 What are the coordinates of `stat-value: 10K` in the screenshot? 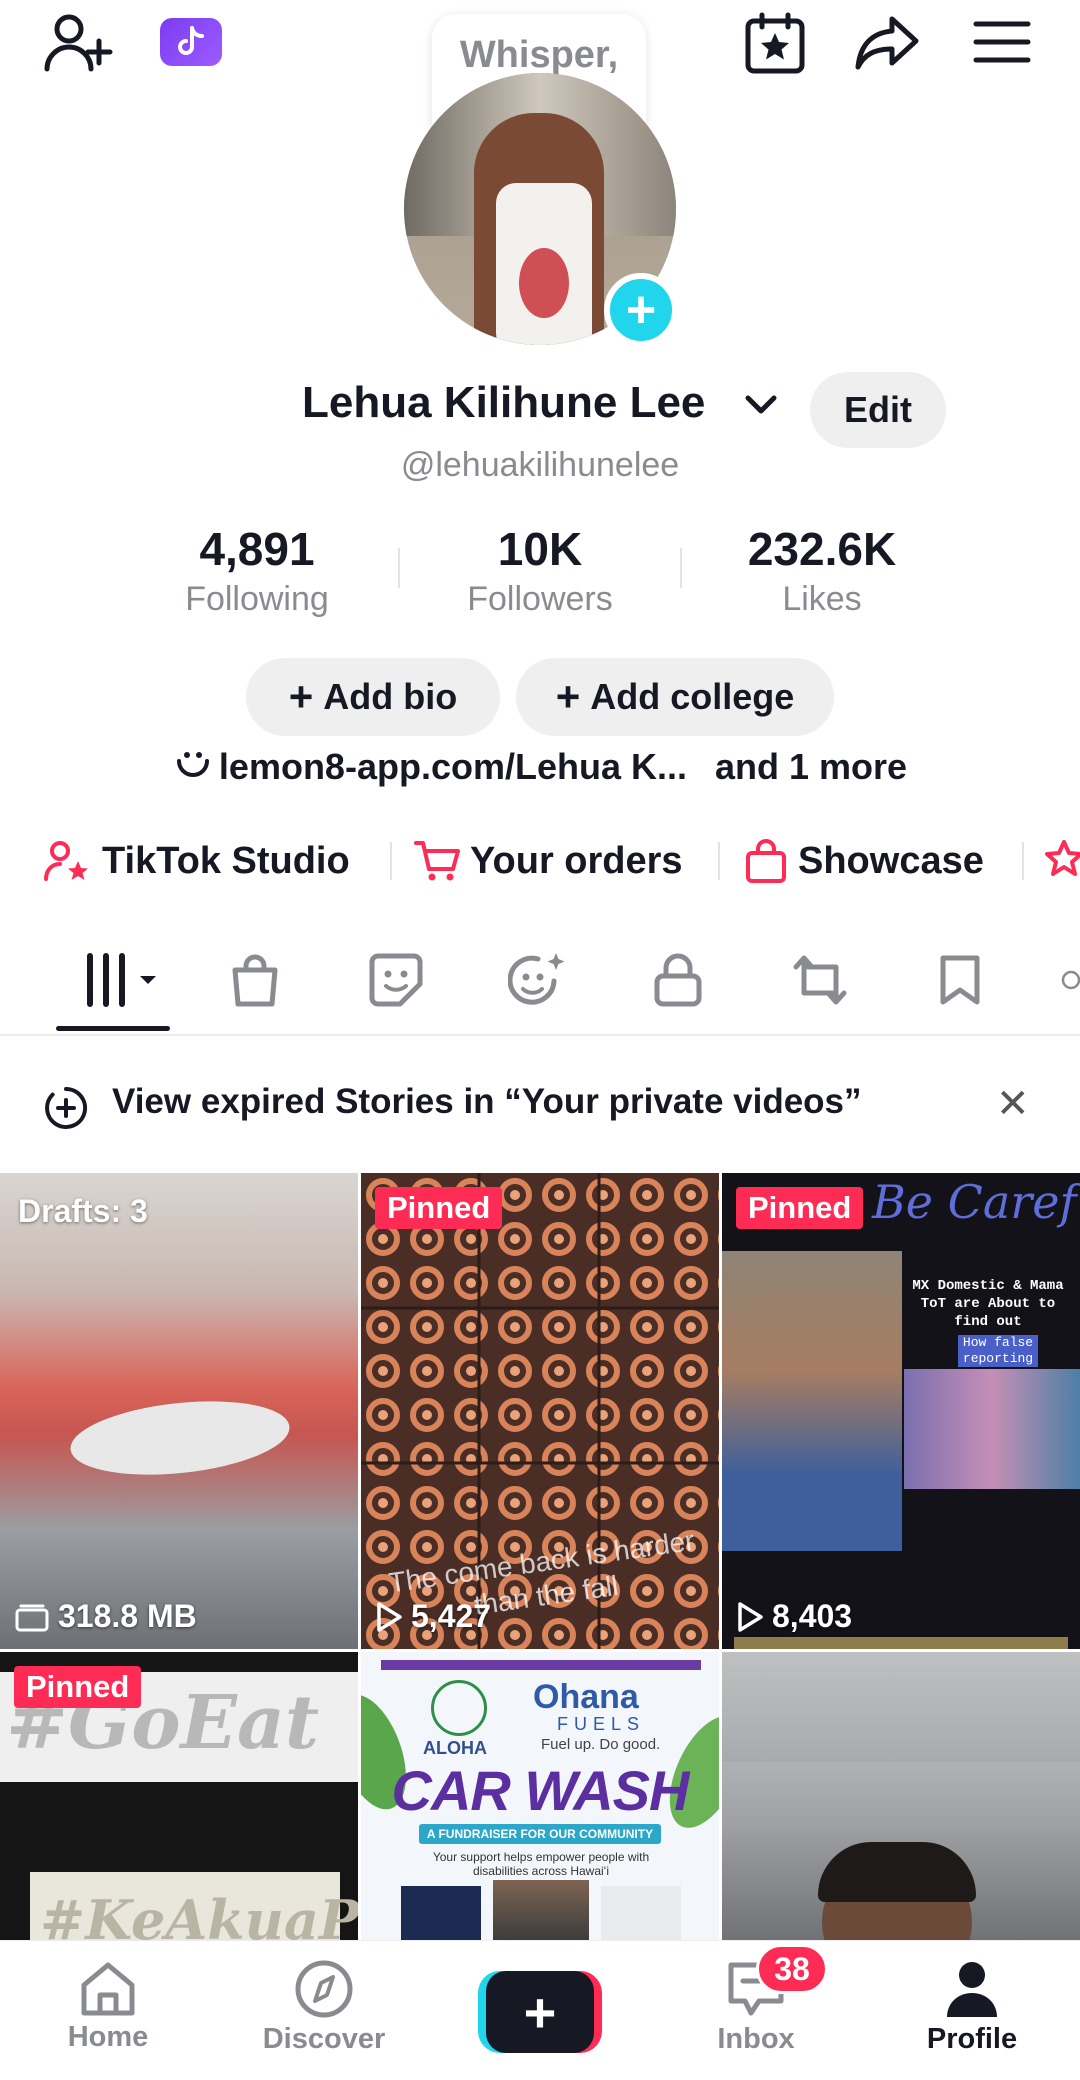 It's located at (540, 549).